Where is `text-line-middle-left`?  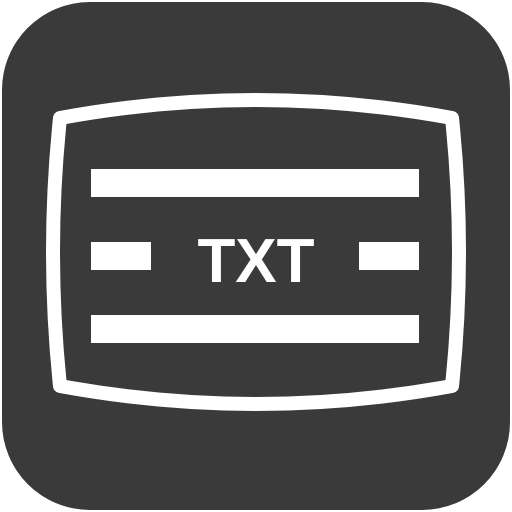
text-line-middle-left is located at coordinates (121, 256).